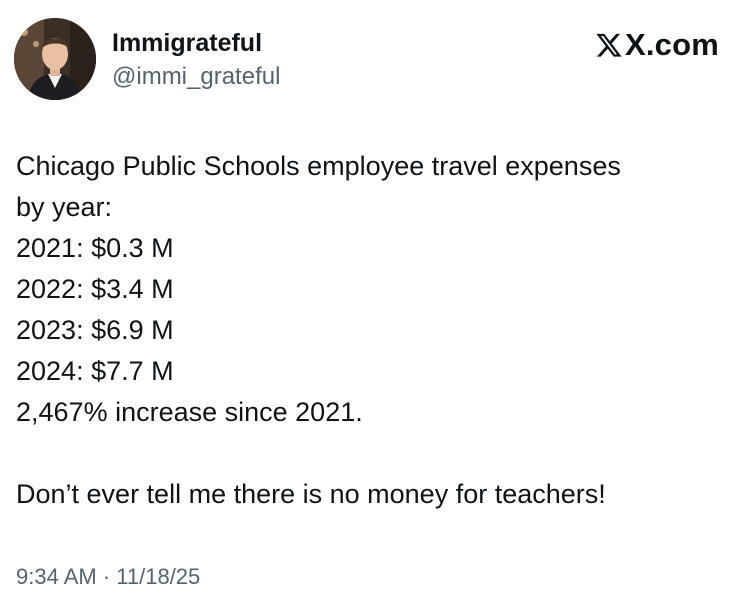 Image resolution: width=743 pixels, height=601 pixels. What do you see at coordinates (671, 44) in the screenshot?
I see `brand-text: X.com` at bounding box center [671, 44].